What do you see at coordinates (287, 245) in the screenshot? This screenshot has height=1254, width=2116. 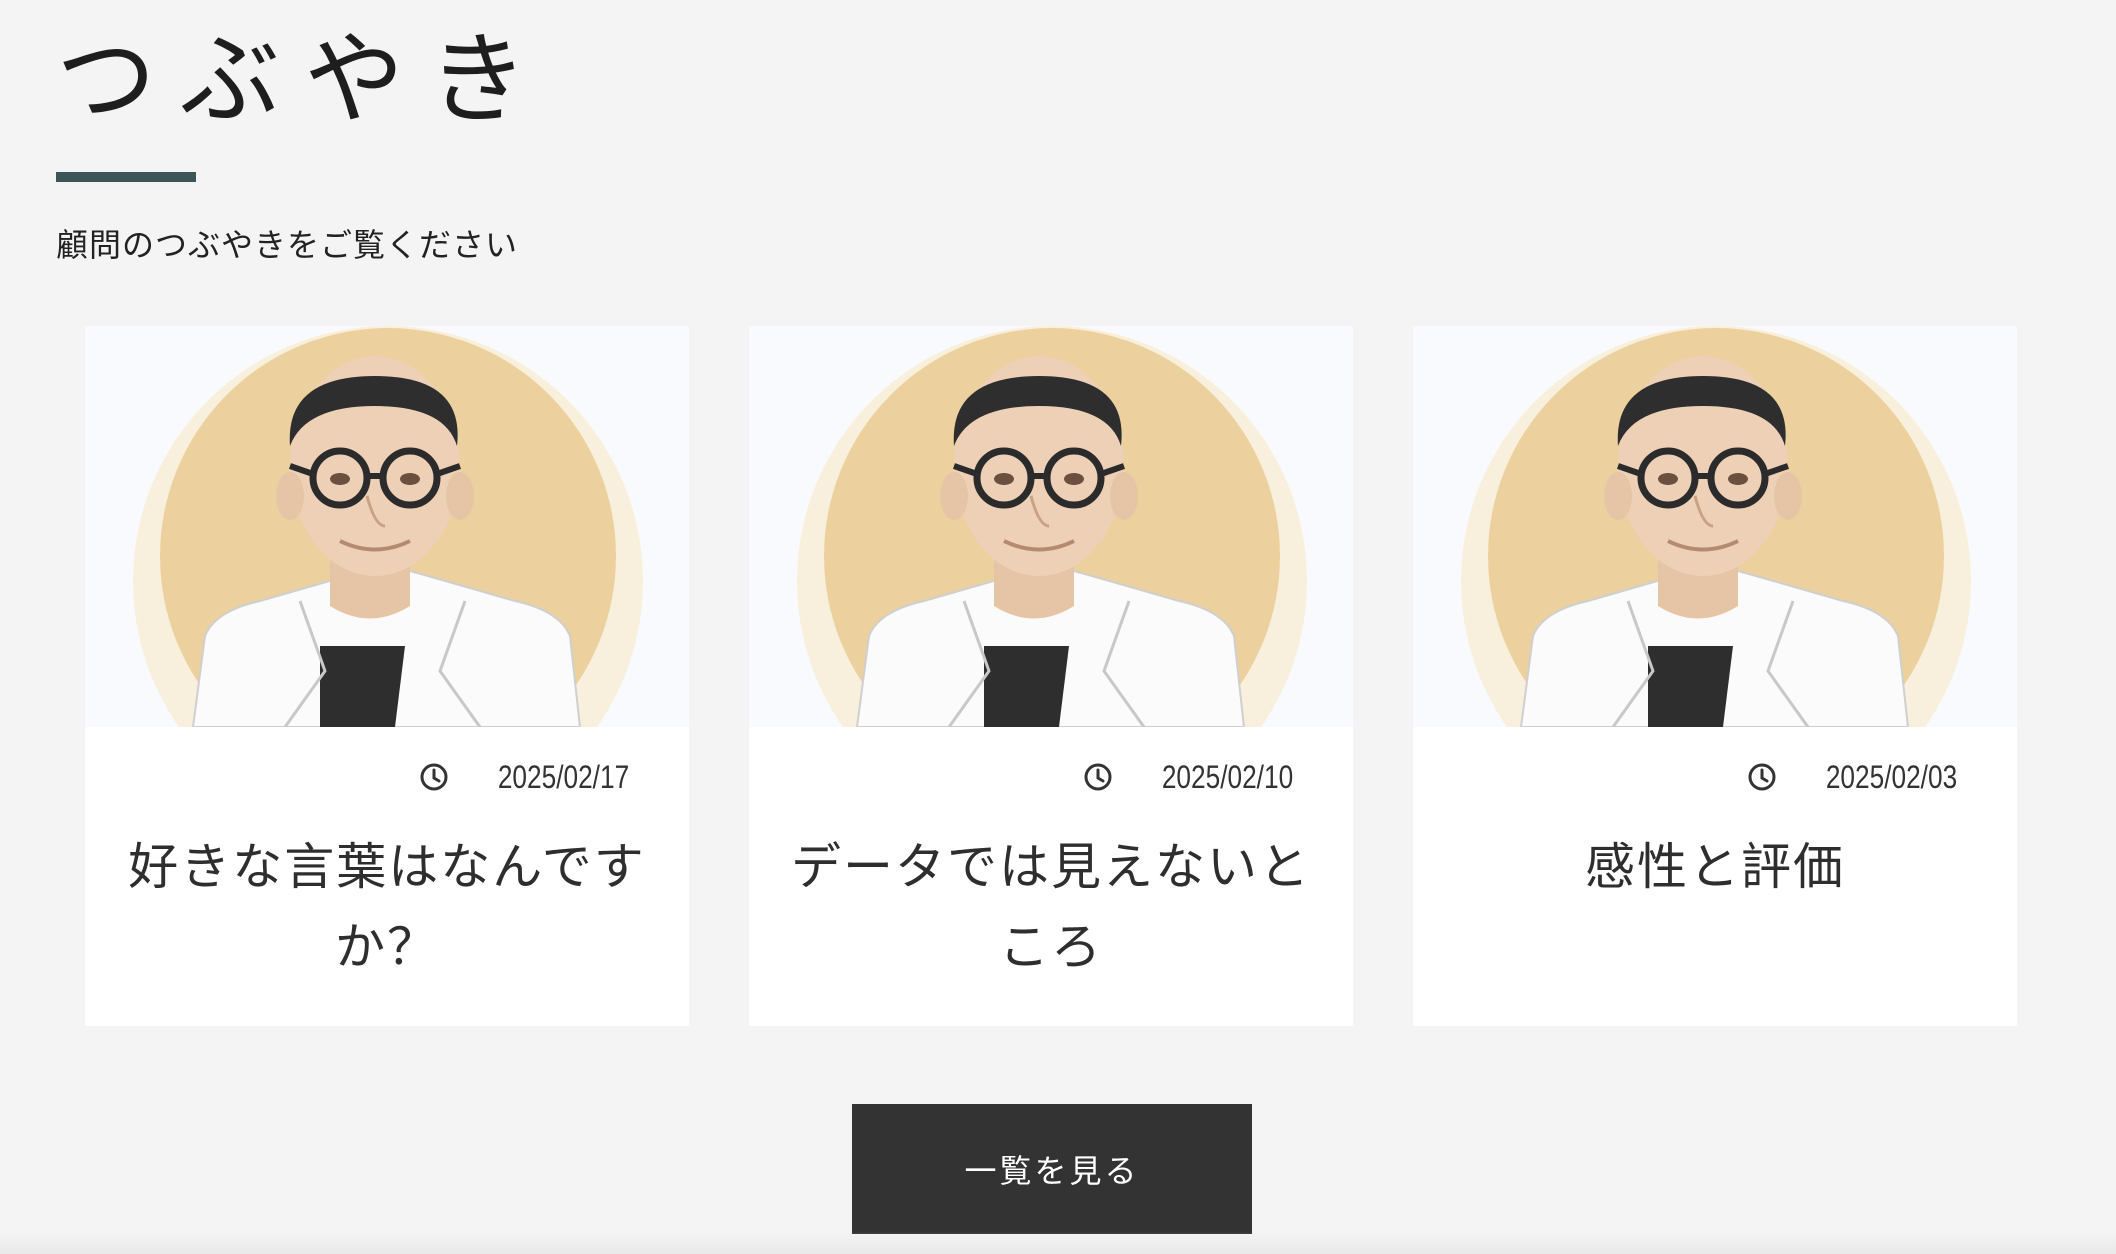 I see `section-subtitle: 顧問のつぶやきをご覧ください` at bounding box center [287, 245].